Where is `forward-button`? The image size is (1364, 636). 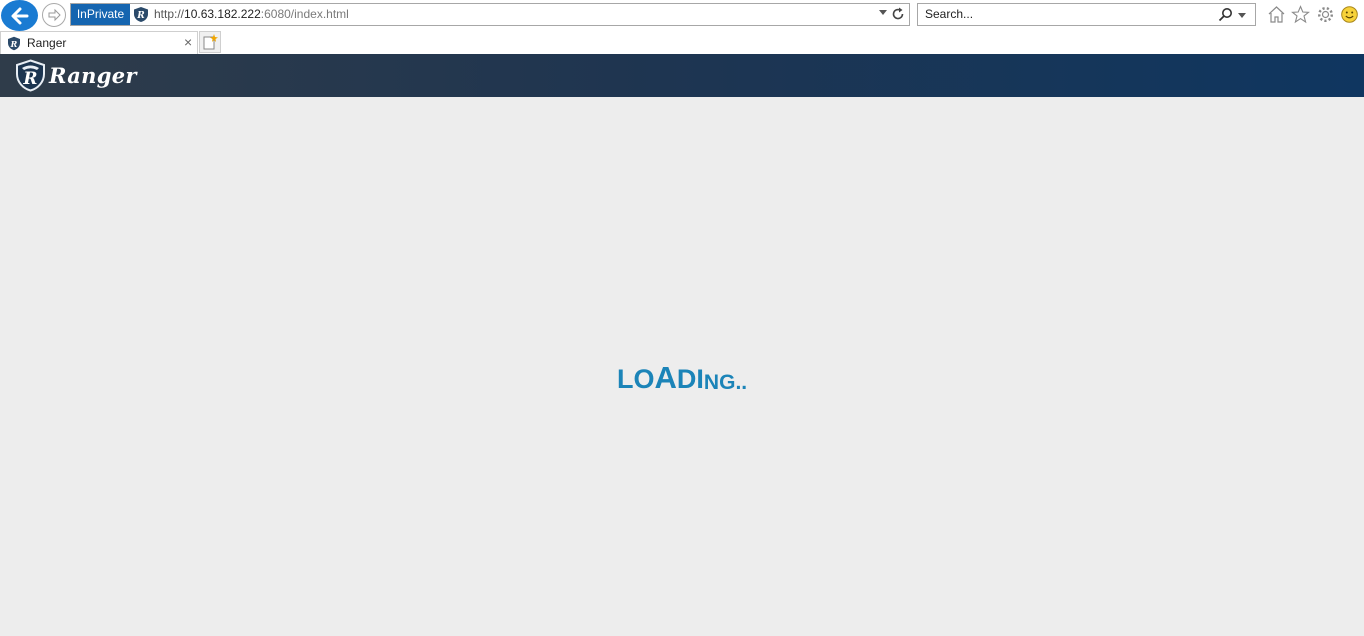
forward-button is located at coordinates (54, 15).